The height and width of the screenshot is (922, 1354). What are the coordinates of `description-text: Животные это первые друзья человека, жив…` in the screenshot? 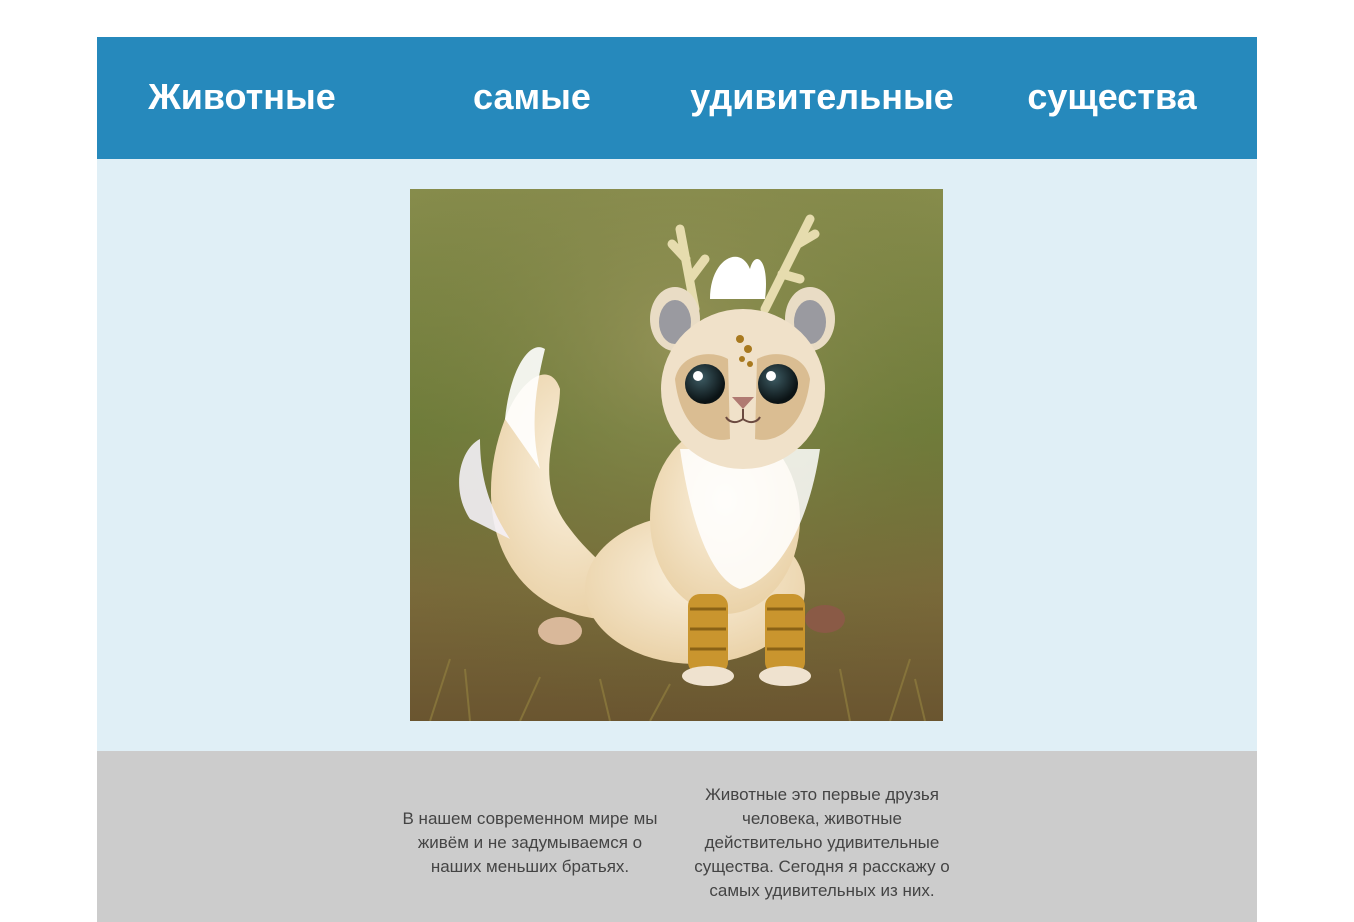 It's located at (822, 842).